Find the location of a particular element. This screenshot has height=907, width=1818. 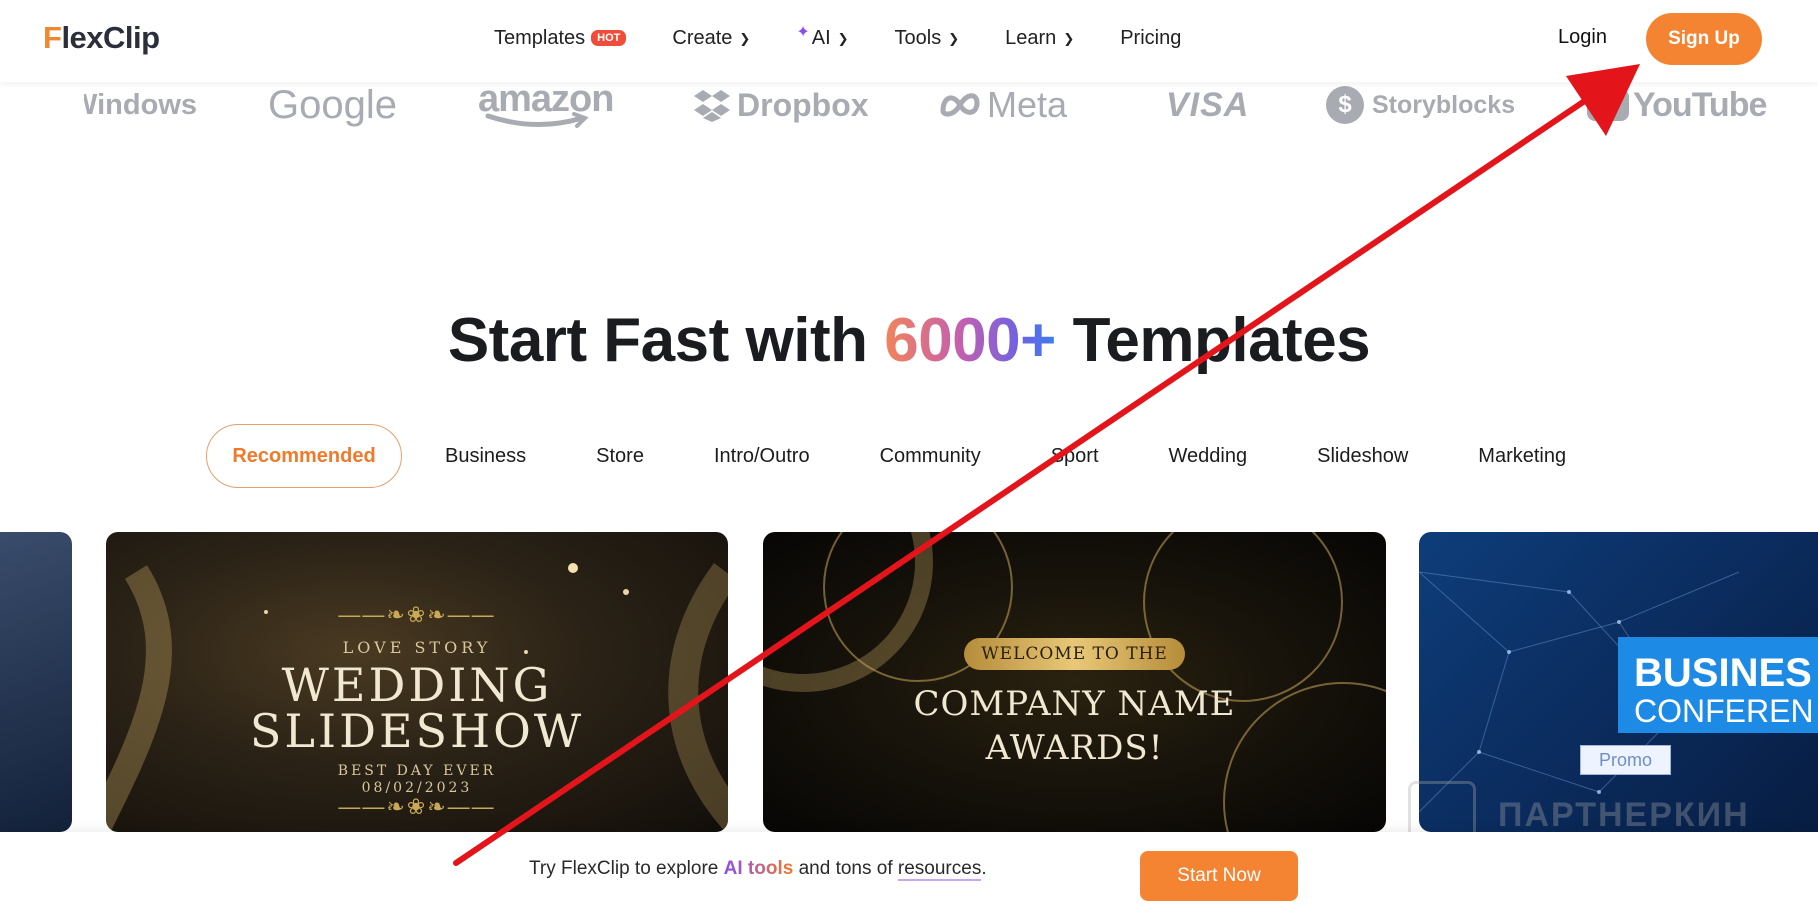

nav-learn: Learn ❯ is located at coordinates (1039, 38).